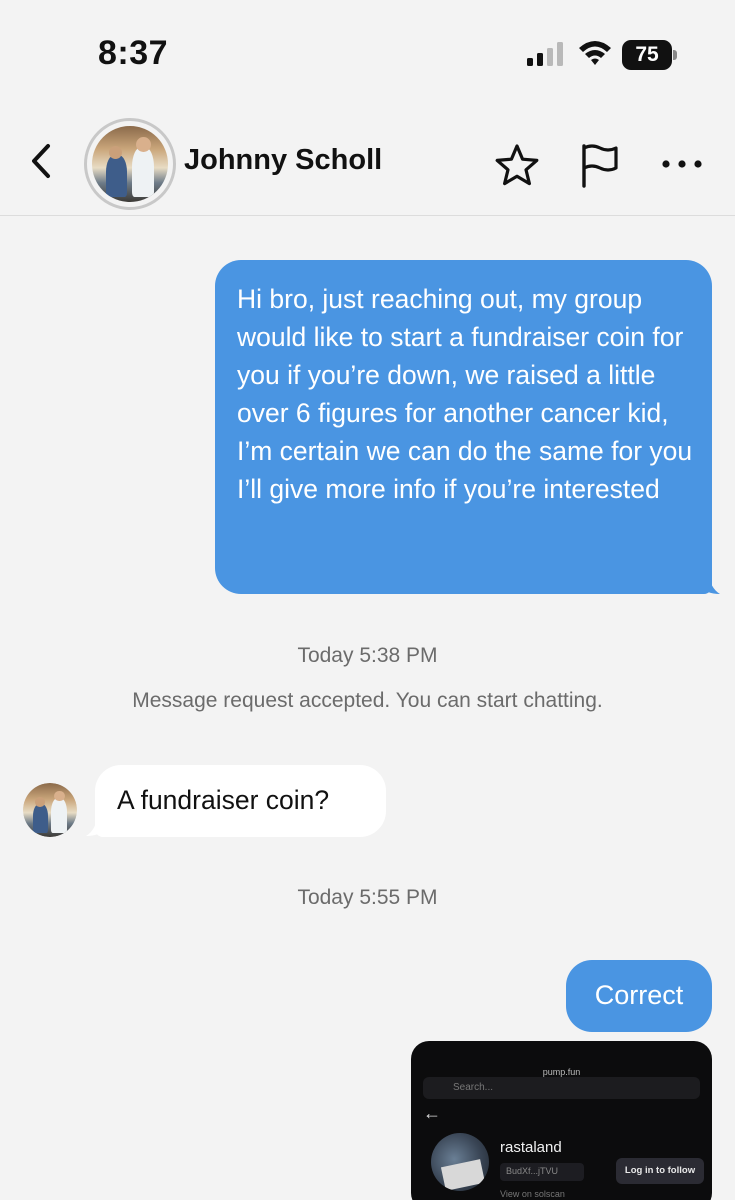 This screenshot has height=1200, width=735. What do you see at coordinates (240, 801) in the screenshot?
I see `incoming-message-bubble: A fundraiser coin?` at bounding box center [240, 801].